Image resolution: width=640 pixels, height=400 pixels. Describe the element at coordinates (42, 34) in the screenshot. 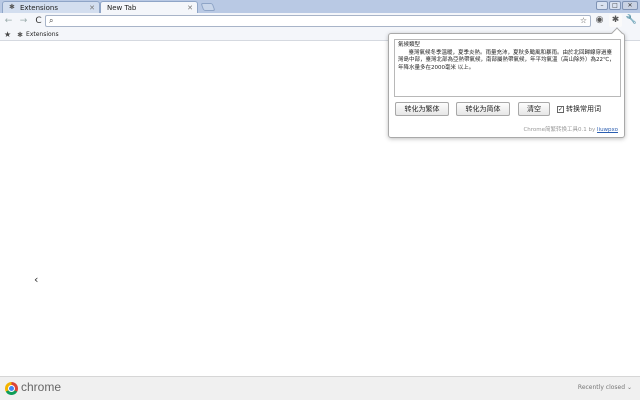

I see `bookmark-label: Extensions` at that location.